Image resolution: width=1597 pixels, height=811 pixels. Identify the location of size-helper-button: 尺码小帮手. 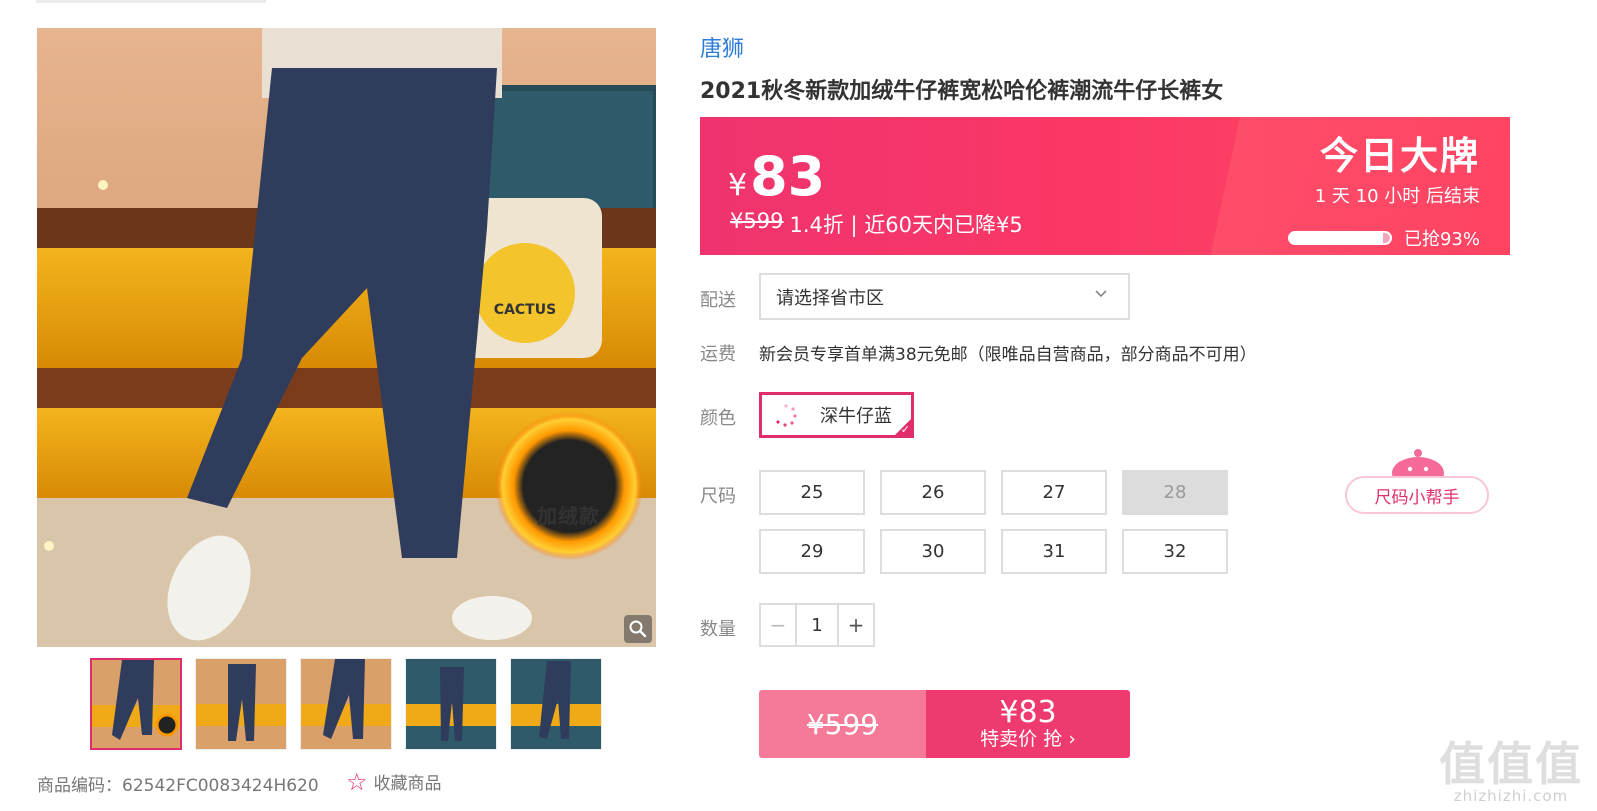
(1417, 495).